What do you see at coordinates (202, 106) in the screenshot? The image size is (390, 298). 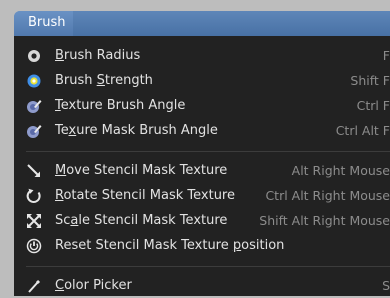 I see `menu-item-texture-brush-angle: Texture Brush Angle Ctrl F` at bounding box center [202, 106].